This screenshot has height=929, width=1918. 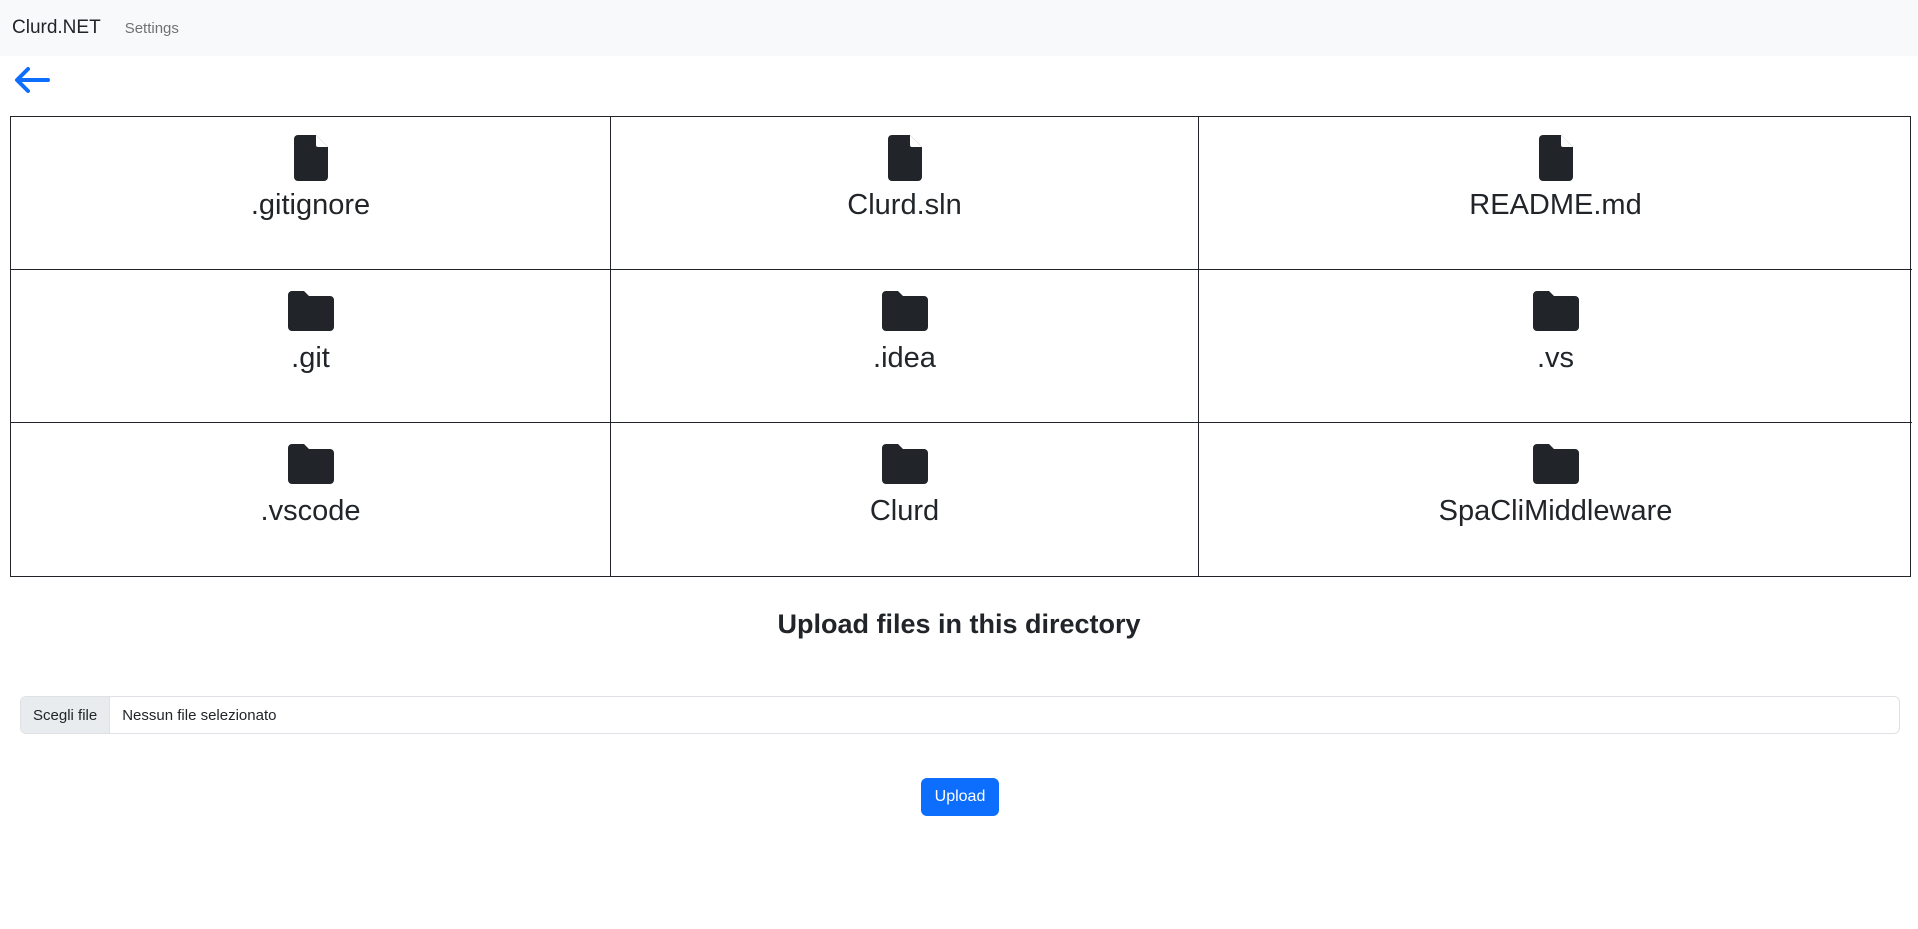 I want to click on arrow-left-icon, so click(x=32, y=80).